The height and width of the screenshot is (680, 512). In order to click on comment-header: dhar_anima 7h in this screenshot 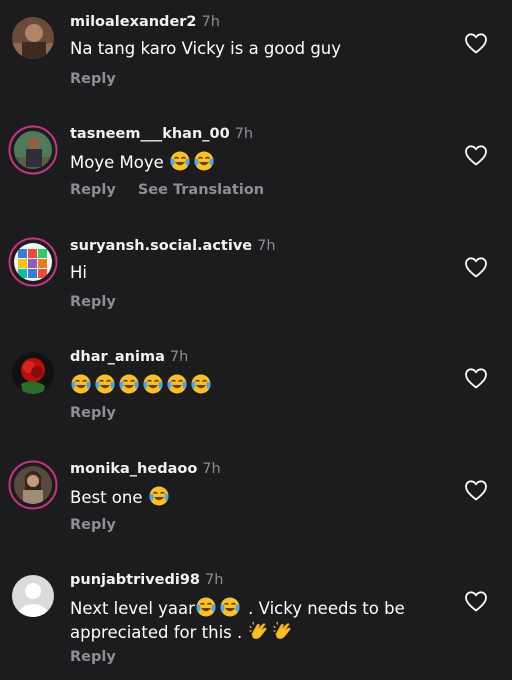, I will do `click(129, 357)`.